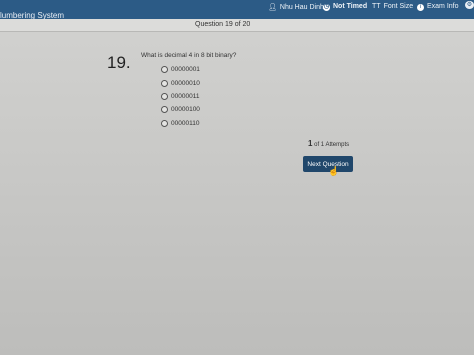 This screenshot has width=474, height=355. Describe the element at coordinates (350, 6) in the screenshot. I see `timer-label: Not Timed` at that location.